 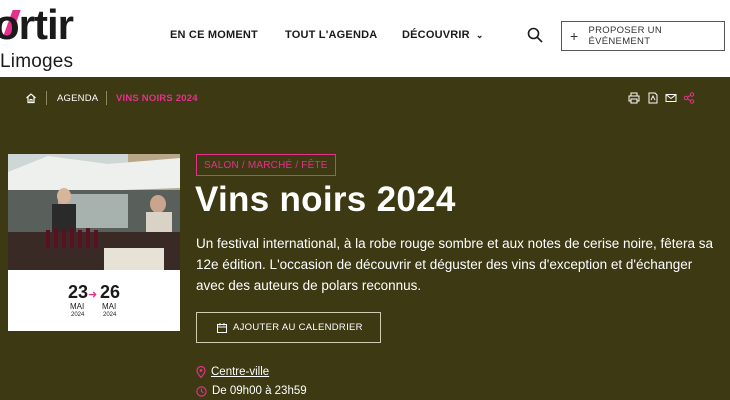 I want to click on arrow-right-icon: ➜, so click(x=93, y=295).